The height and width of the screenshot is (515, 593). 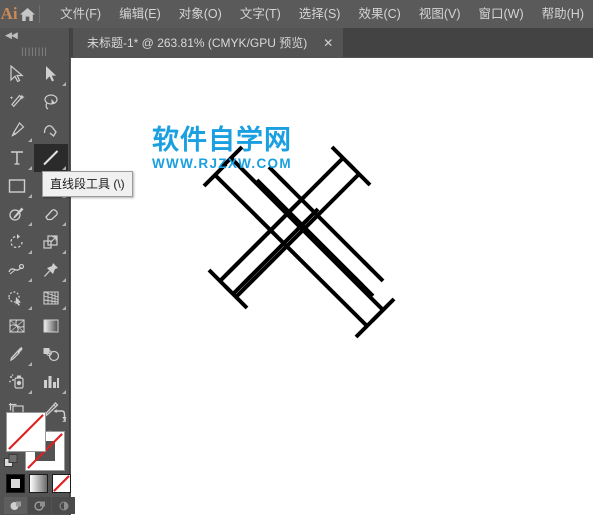 I want to click on draw-normal-icon, so click(x=15, y=505).